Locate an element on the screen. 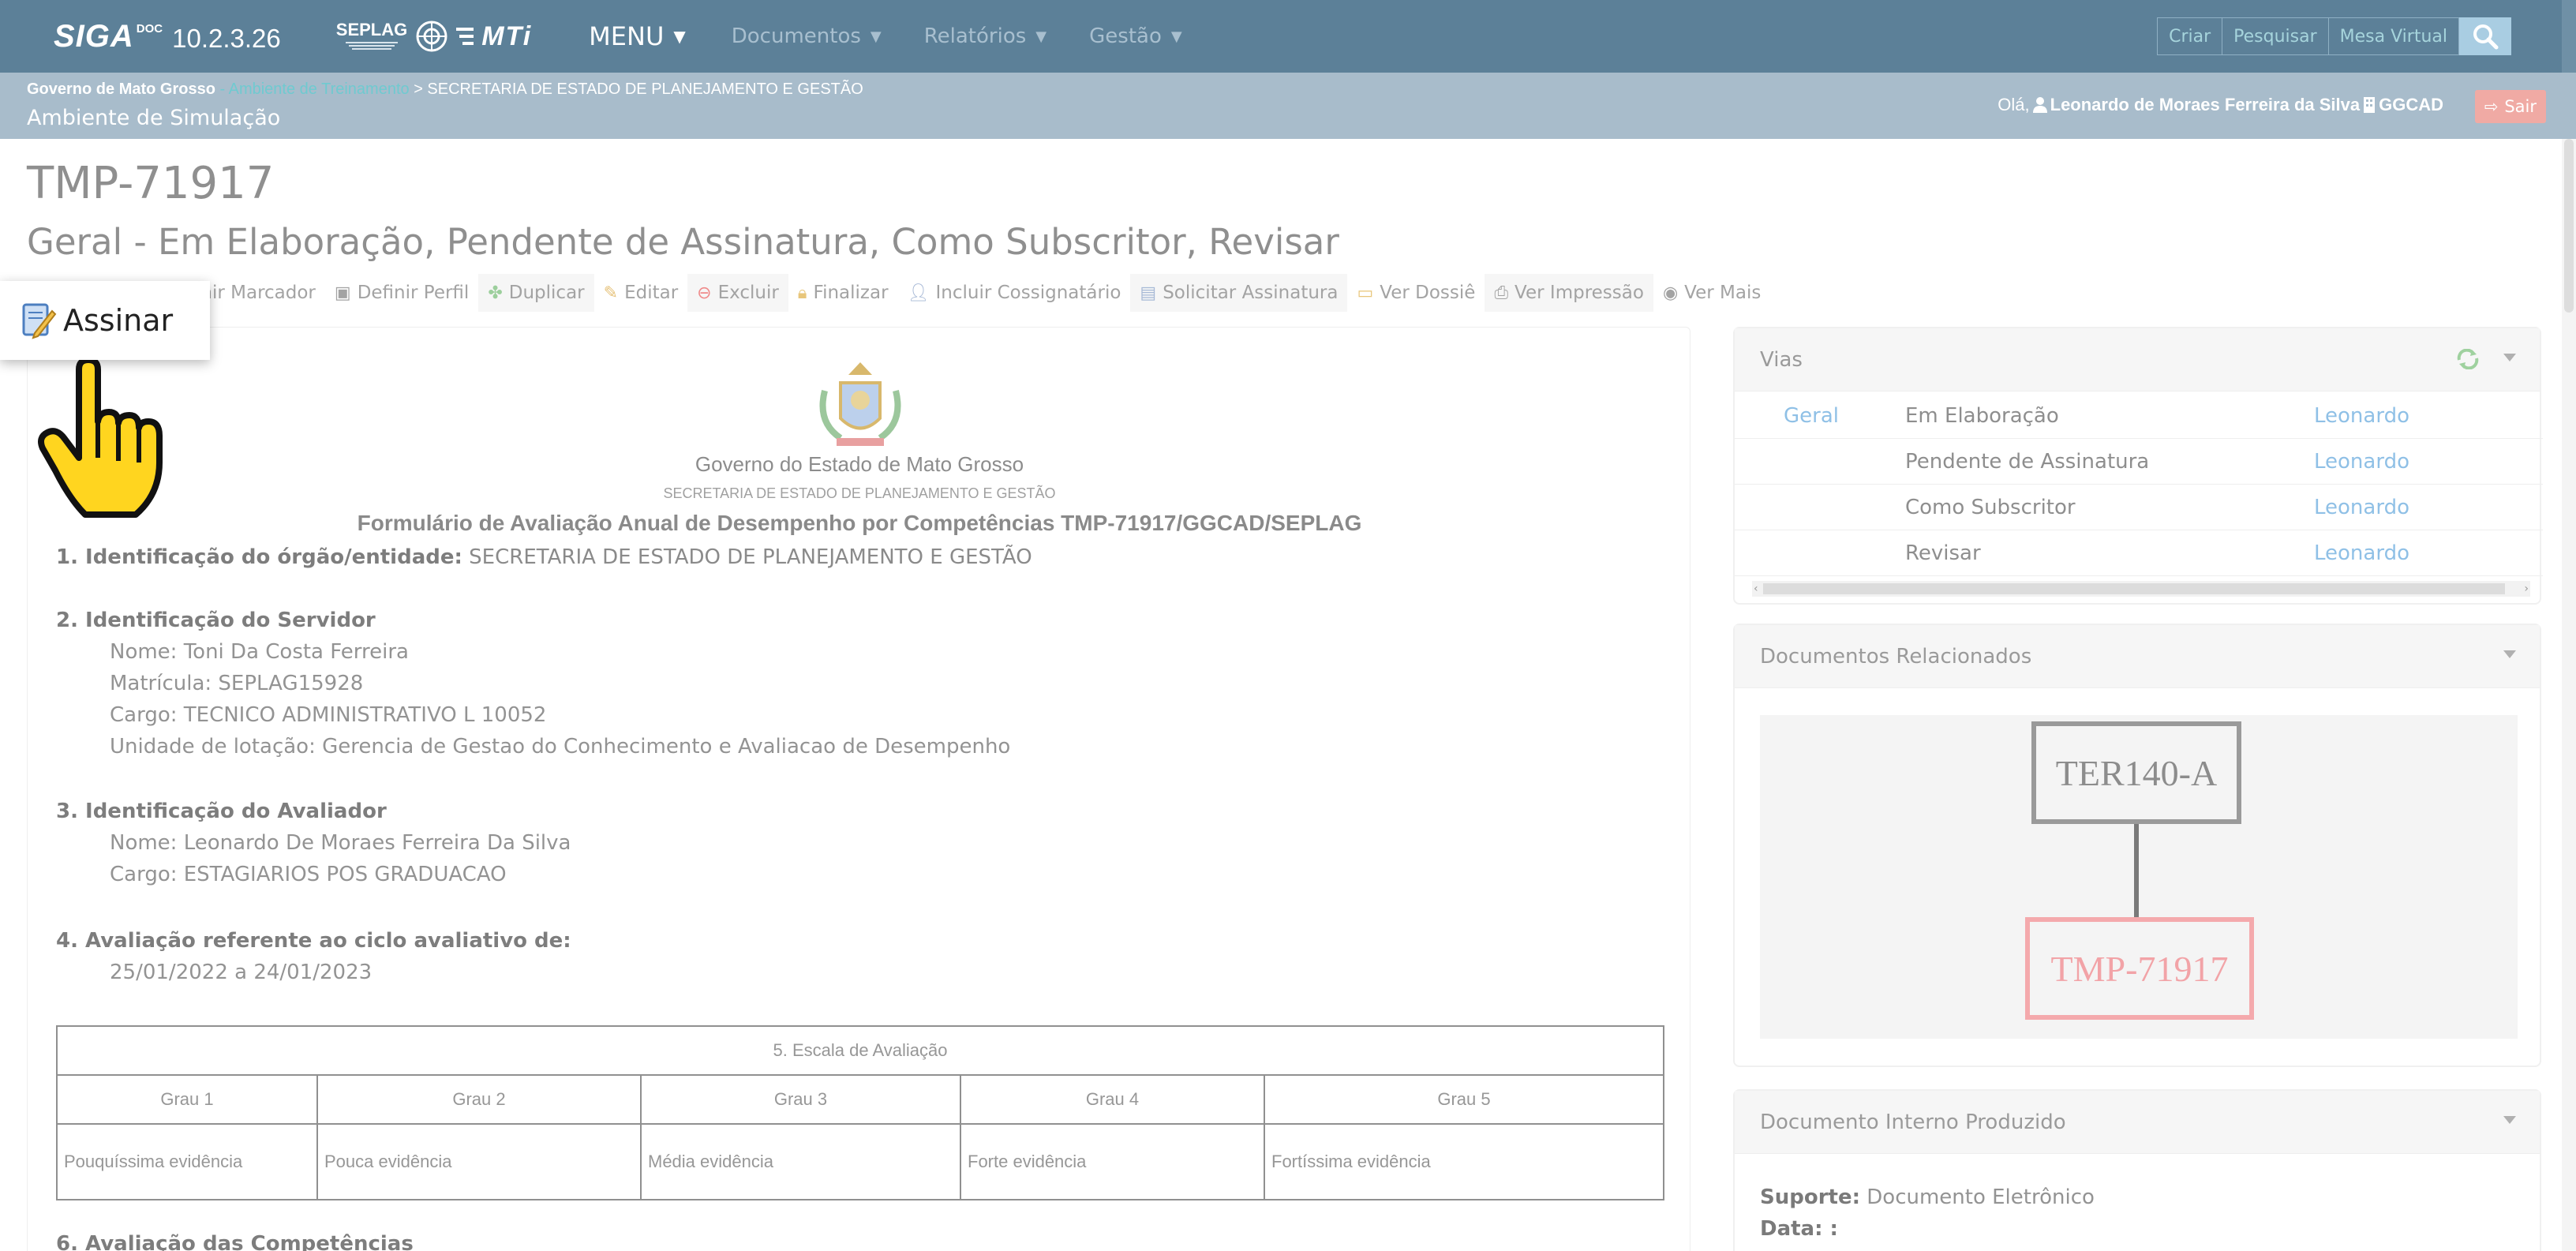  excluir-action: ⊖ Excluir is located at coordinates (737, 293).